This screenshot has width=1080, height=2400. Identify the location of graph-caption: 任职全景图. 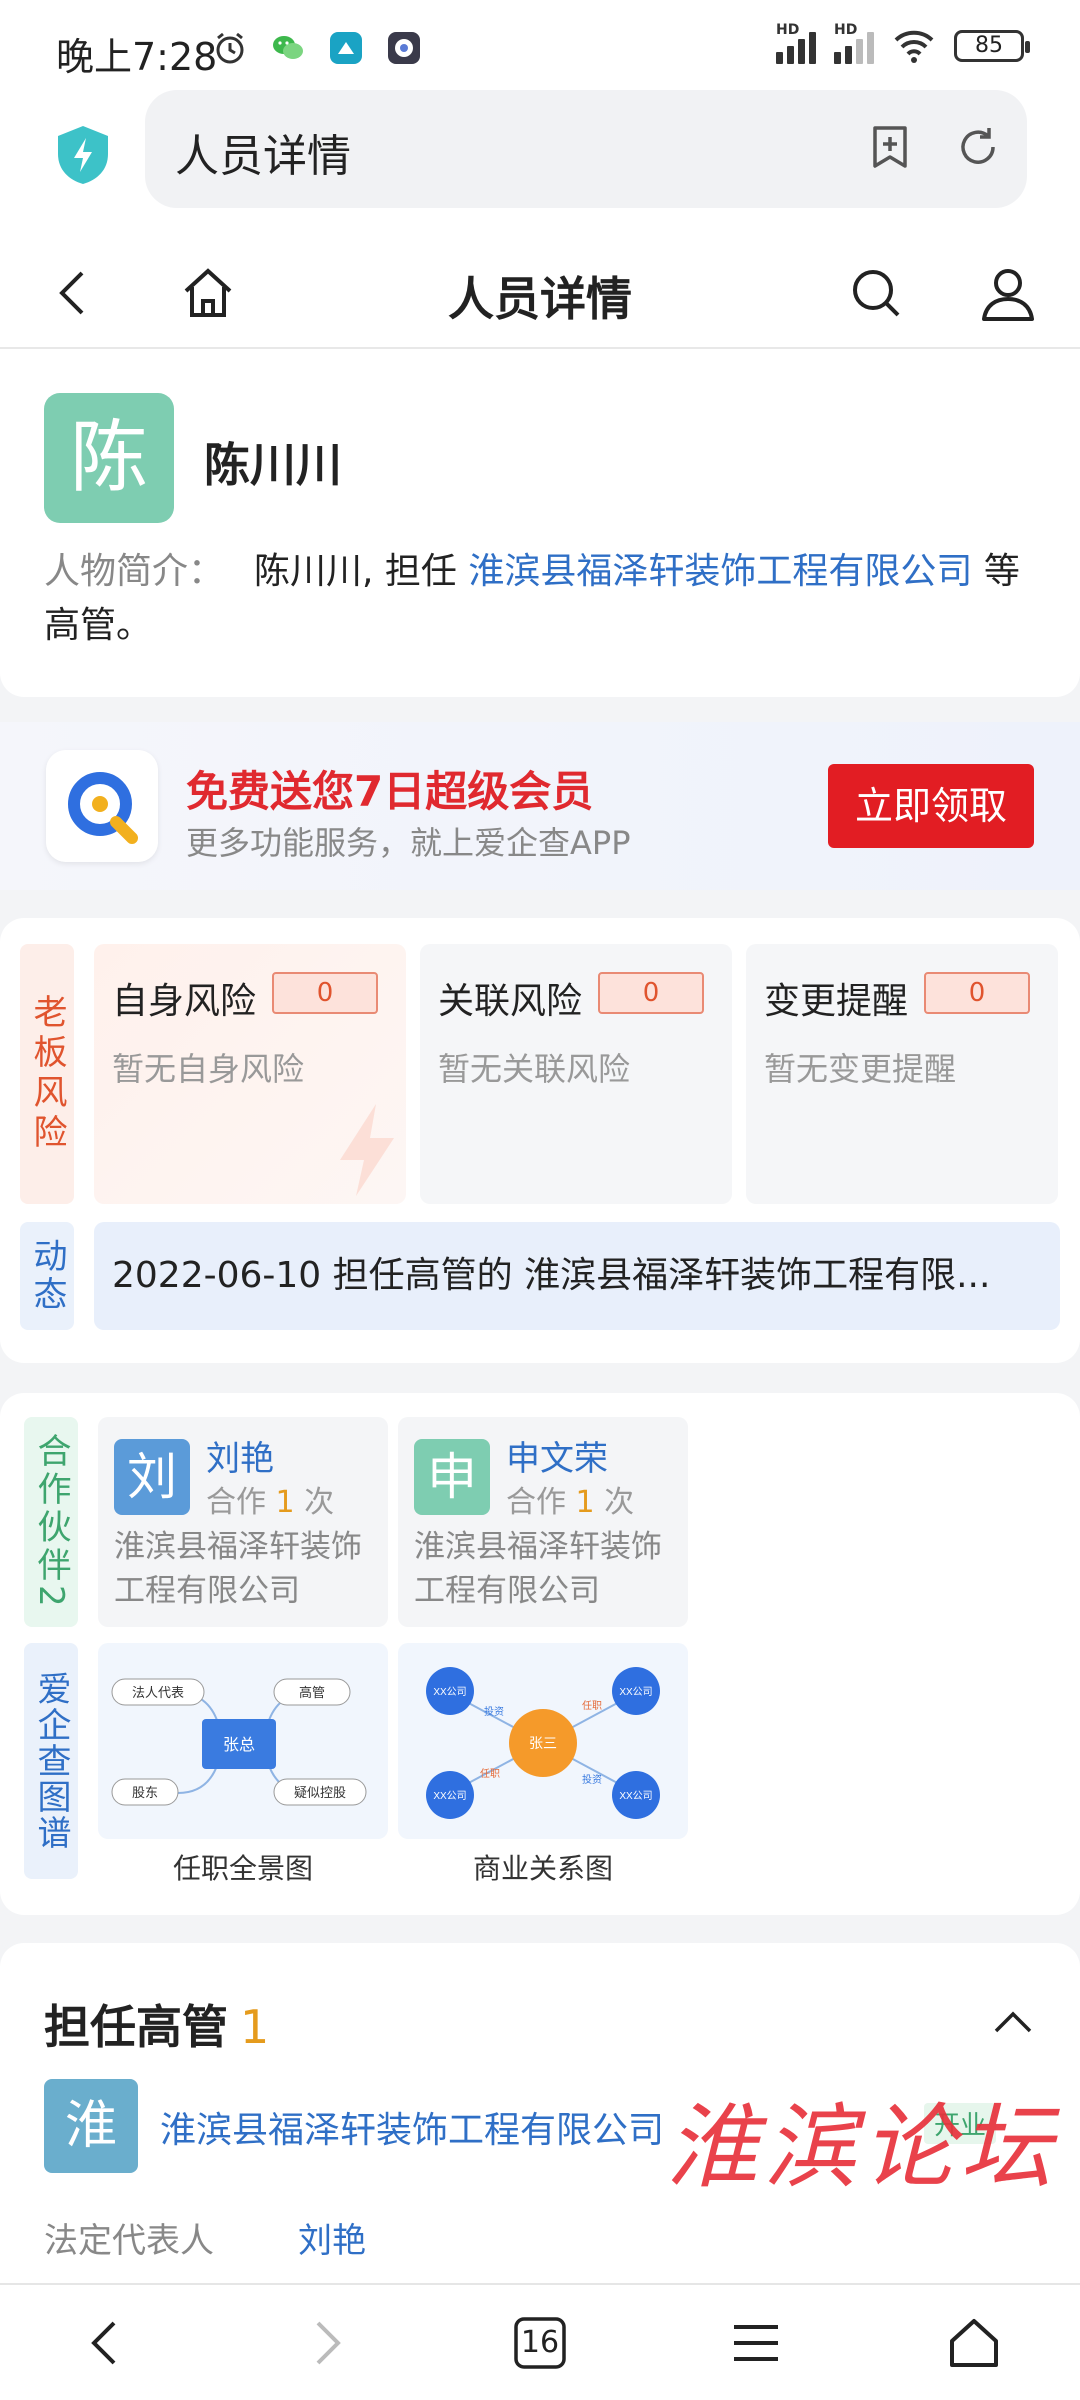
(243, 1867).